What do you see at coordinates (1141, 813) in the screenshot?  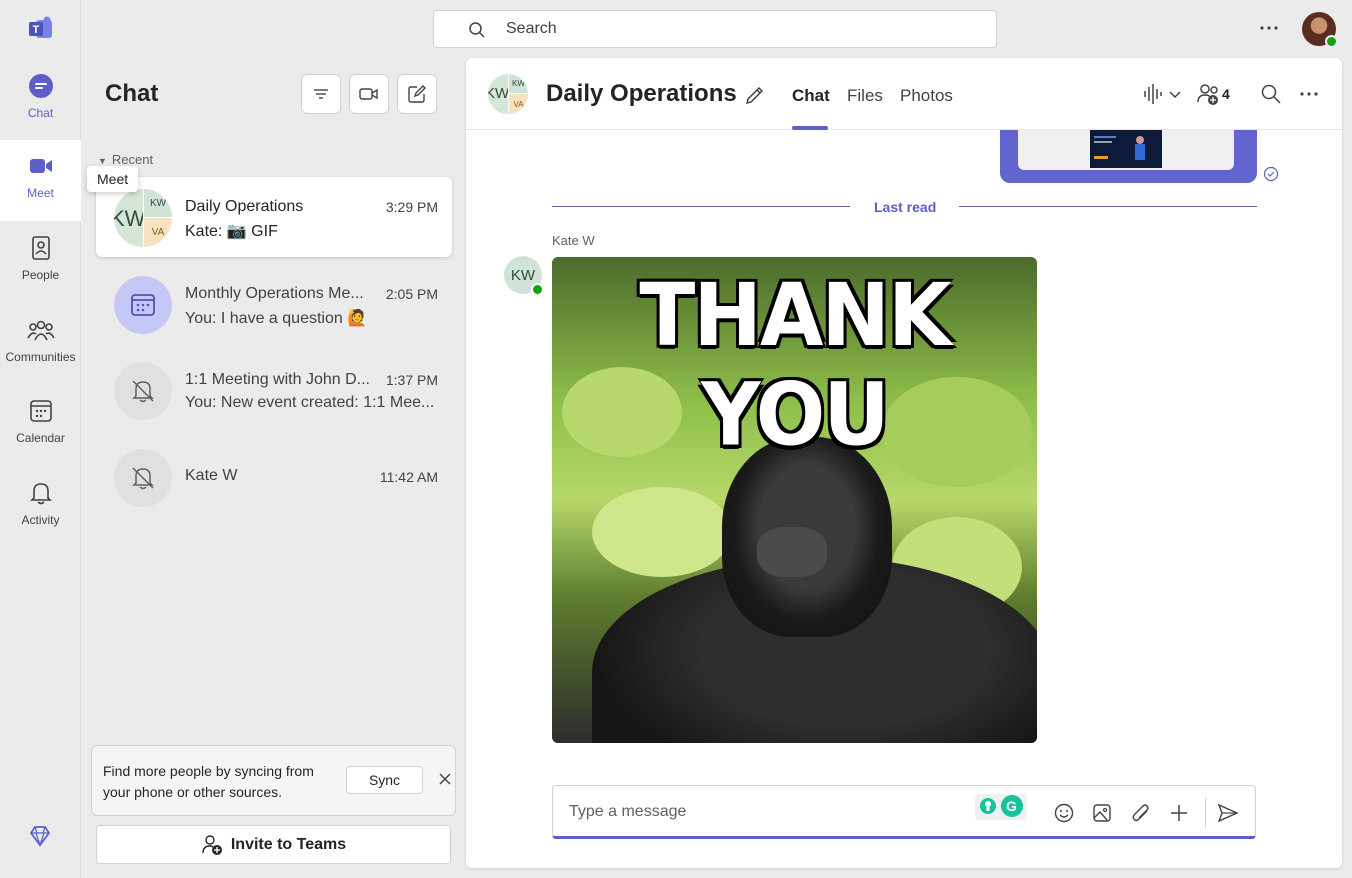 I see `attach-icon` at bounding box center [1141, 813].